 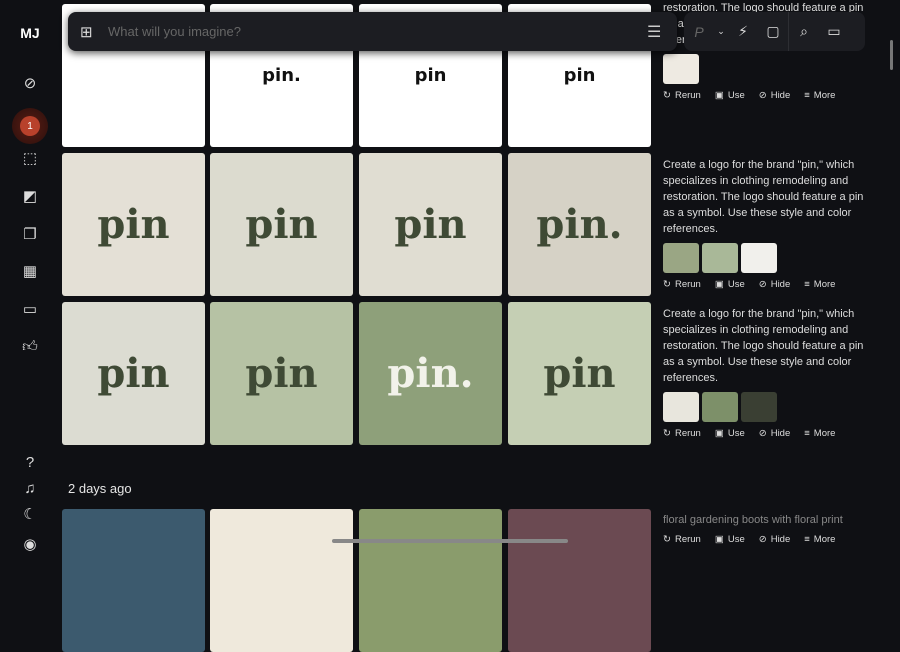 I want to click on app-logo: MJ, so click(x=30, y=33).